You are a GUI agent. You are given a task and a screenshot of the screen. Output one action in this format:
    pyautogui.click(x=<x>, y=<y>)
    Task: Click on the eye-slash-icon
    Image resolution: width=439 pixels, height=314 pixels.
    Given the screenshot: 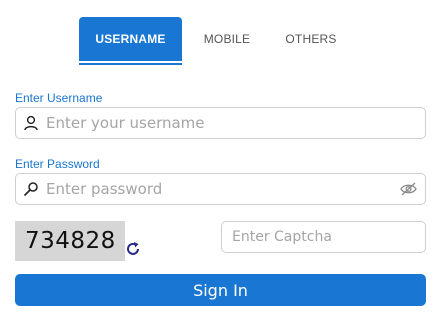 What is the action you would take?
    pyautogui.click(x=408, y=189)
    